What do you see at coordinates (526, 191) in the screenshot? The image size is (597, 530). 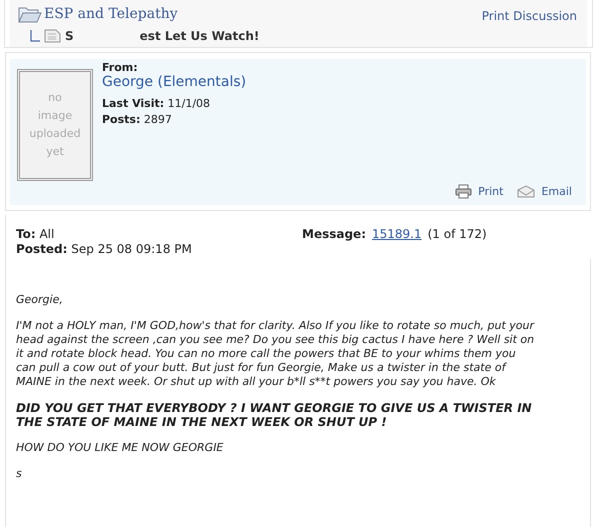 I see `envelope-icon` at bounding box center [526, 191].